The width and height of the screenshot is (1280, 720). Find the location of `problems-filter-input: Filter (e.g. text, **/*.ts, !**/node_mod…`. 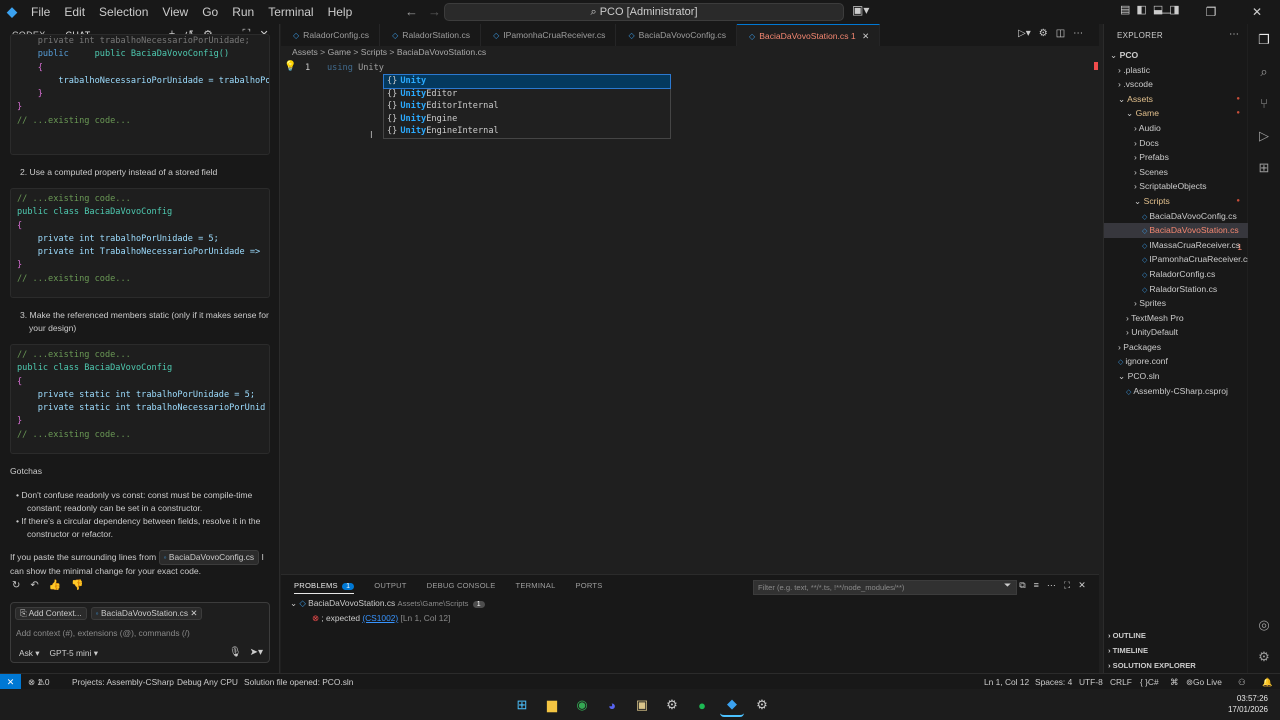

problems-filter-input: Filter (e.g. text, **/*.ts, !**/node_mod… is located at coordinates (885, 587).